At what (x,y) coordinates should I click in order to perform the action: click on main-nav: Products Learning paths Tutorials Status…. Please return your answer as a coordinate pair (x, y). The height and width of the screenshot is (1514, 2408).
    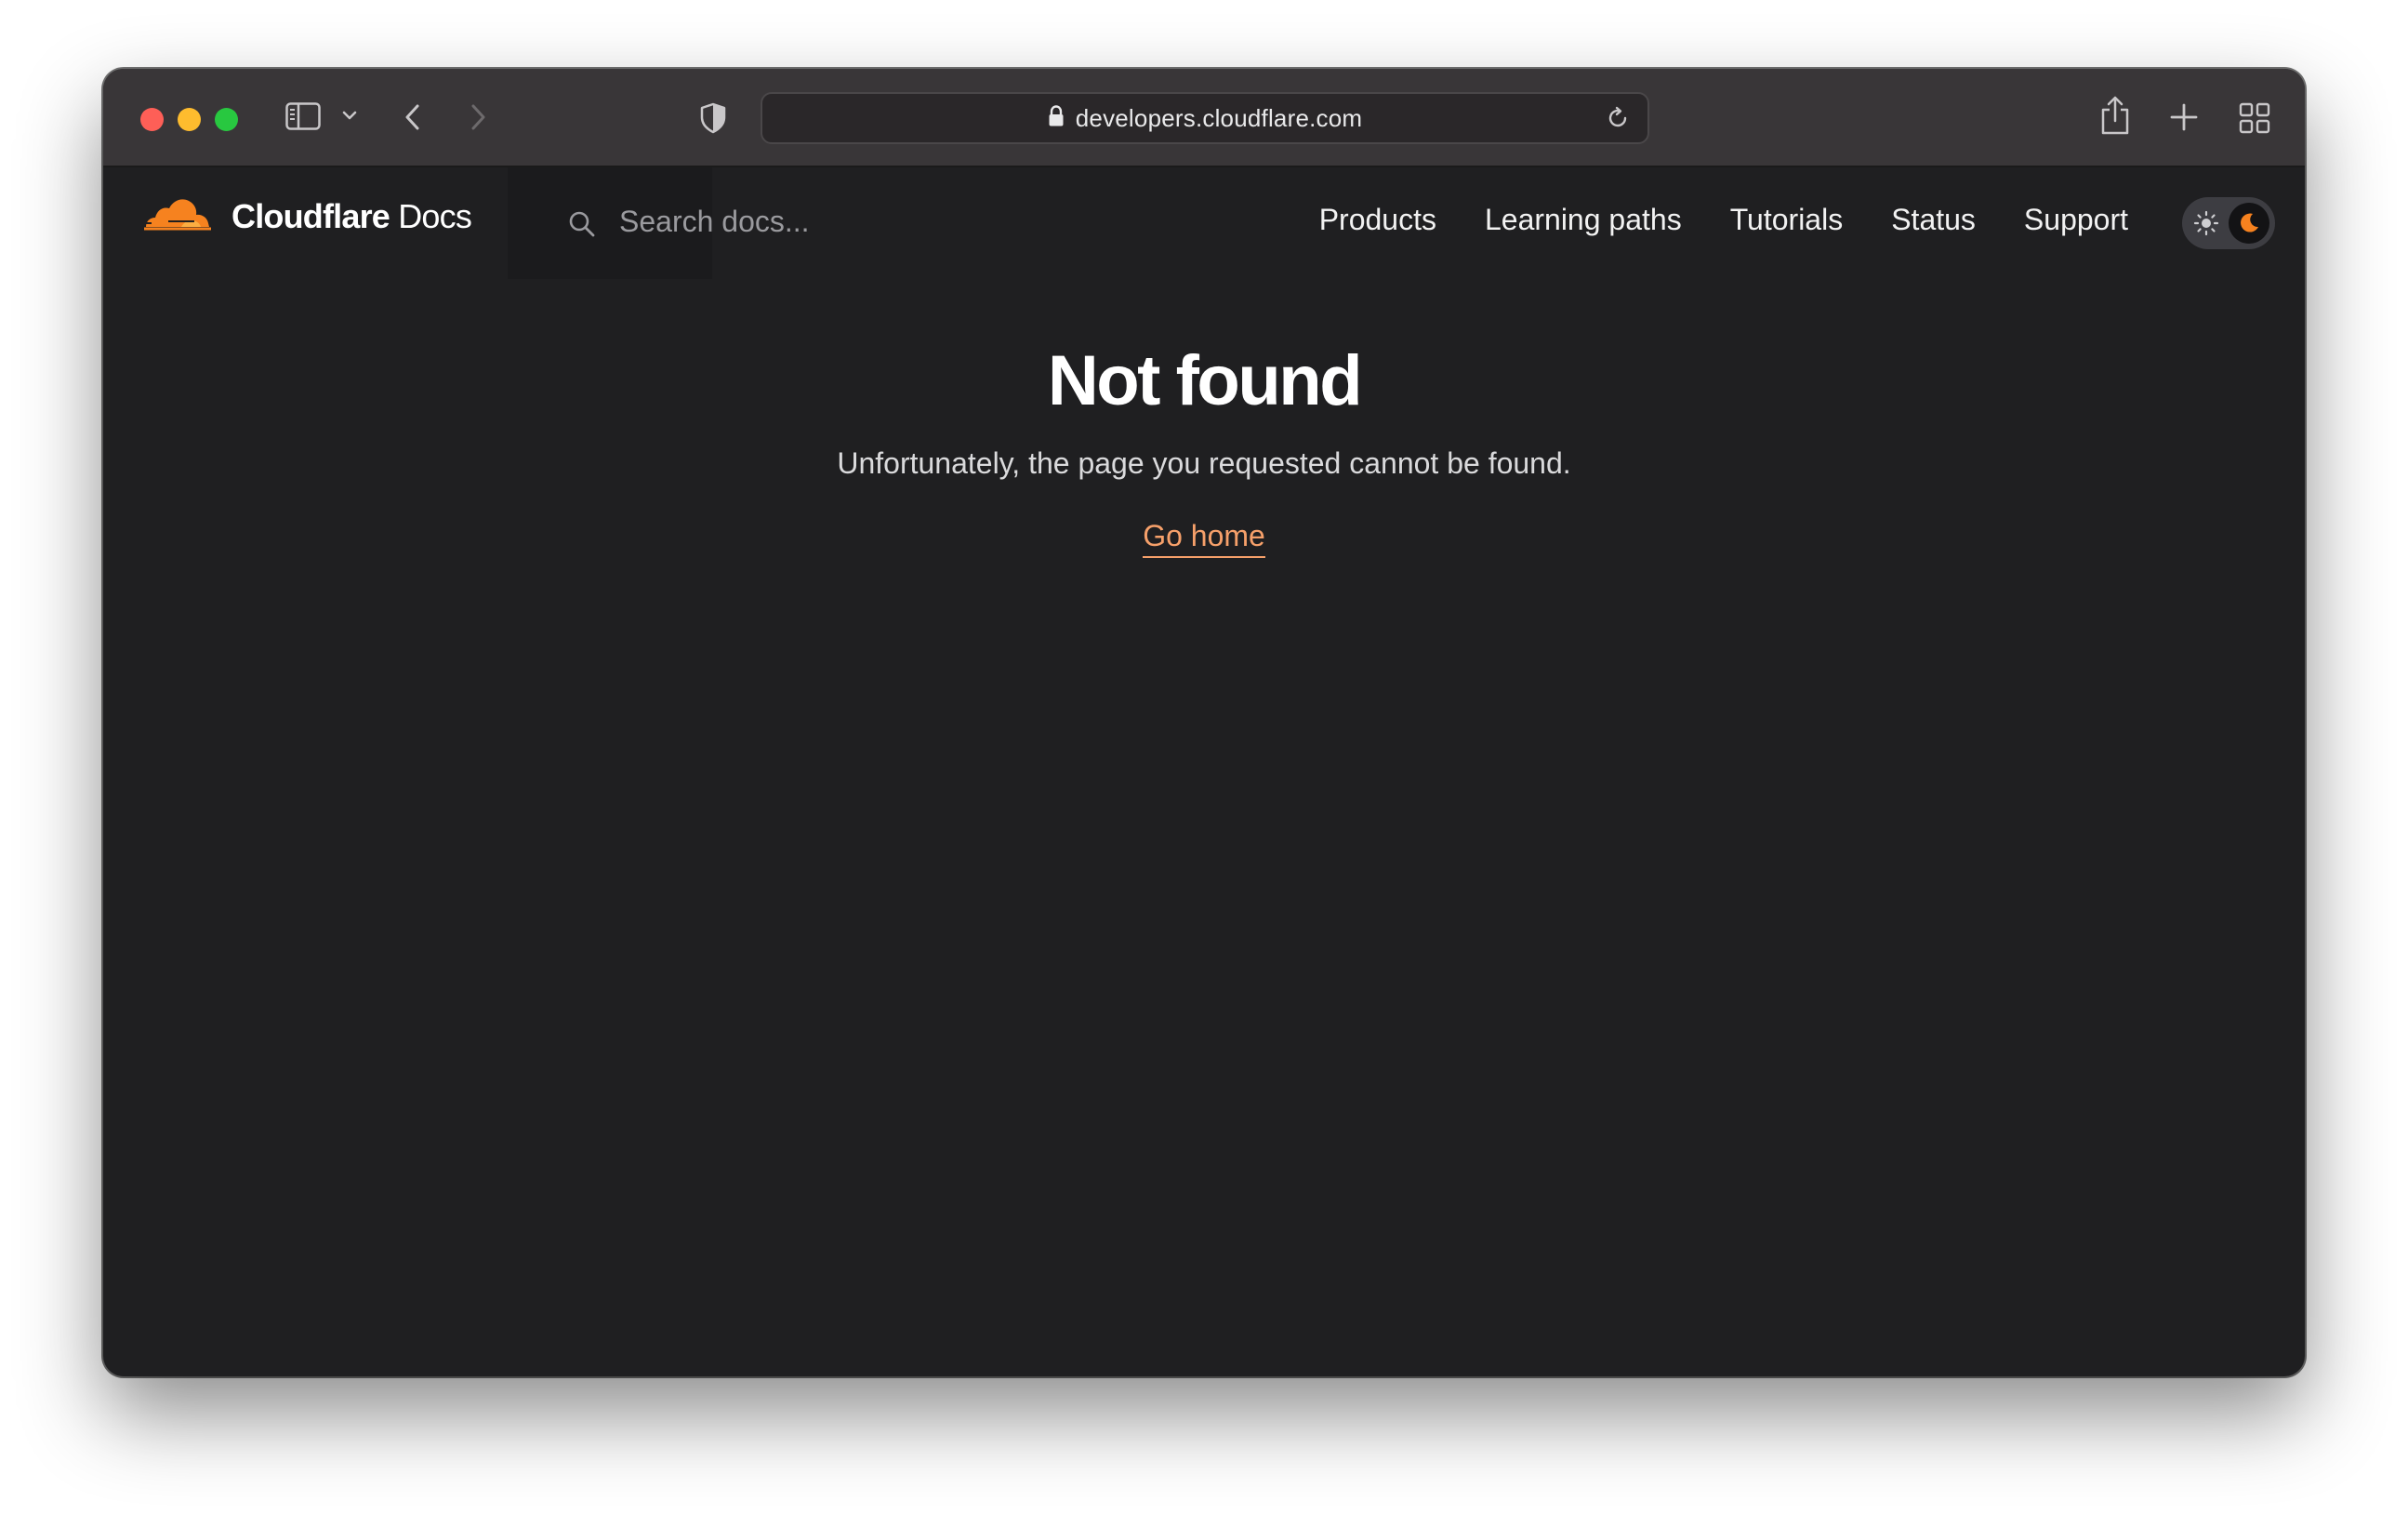
    Looking at the image, I should click on (1723, 220).